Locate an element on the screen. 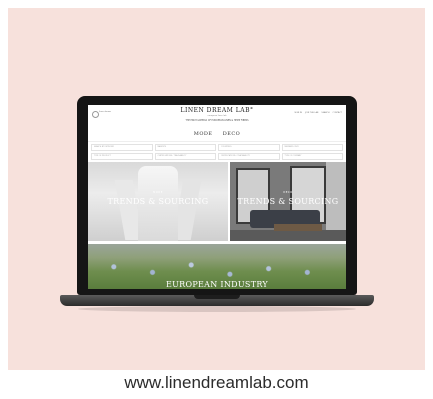  fashion-trends-tile: MODE TRENDS & SOURCING is located at coordinates (158, 201).